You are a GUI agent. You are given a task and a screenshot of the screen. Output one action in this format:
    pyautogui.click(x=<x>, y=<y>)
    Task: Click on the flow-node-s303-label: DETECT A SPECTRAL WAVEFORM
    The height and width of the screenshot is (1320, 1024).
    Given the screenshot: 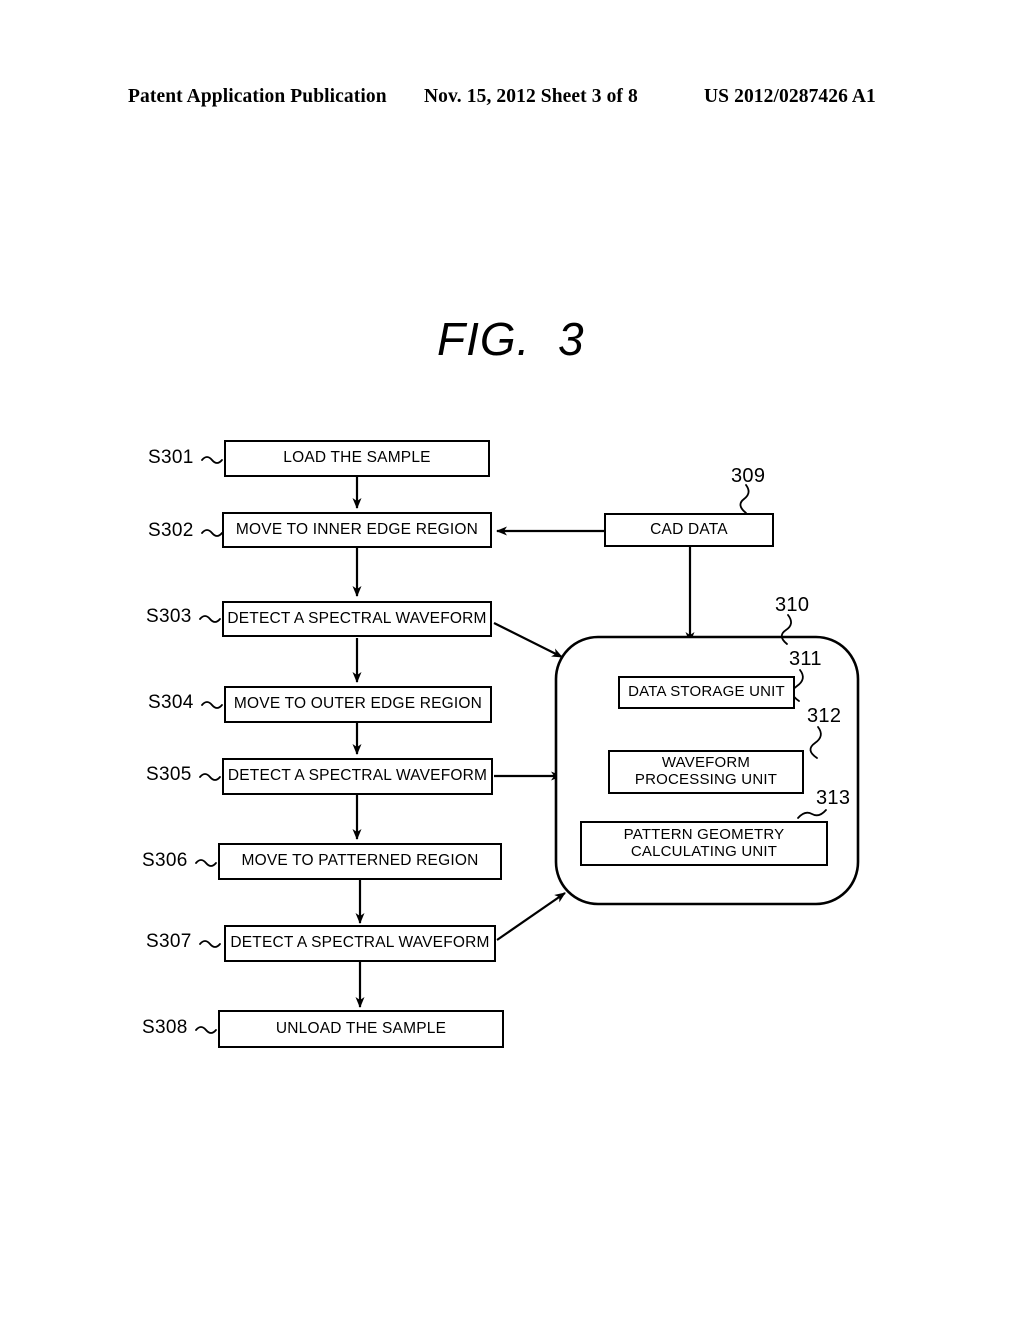 What is the action you would take?
    pyautogui.click(x=357, y=618)
    